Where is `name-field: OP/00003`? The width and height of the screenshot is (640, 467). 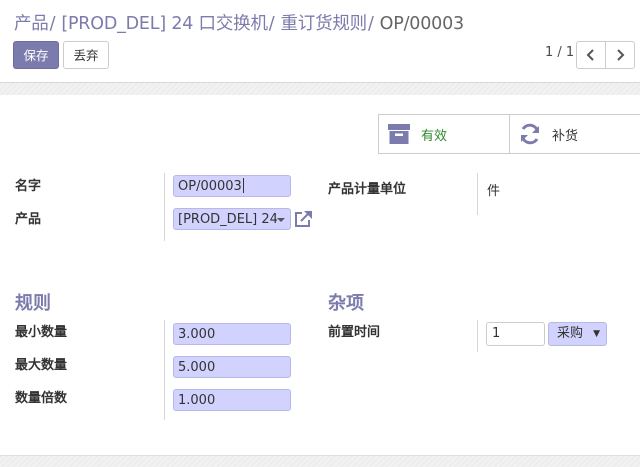
name-field: OP/00003 is located at coordinates (232, 186).